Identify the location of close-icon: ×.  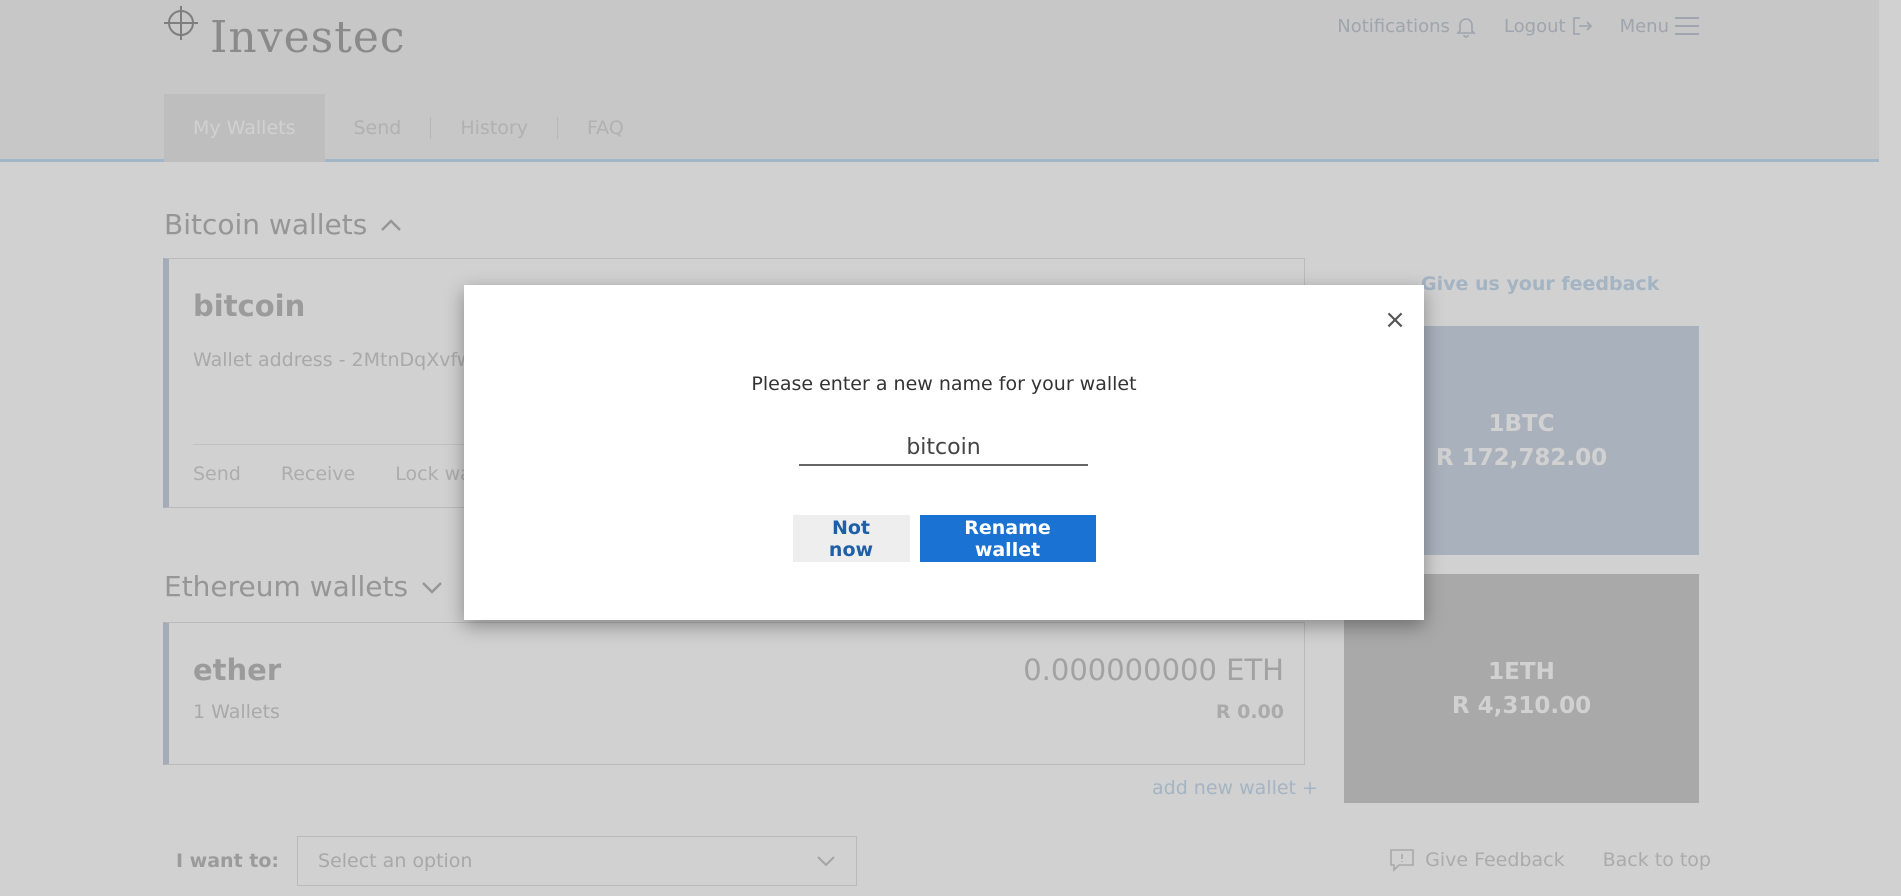
(1395, 320).